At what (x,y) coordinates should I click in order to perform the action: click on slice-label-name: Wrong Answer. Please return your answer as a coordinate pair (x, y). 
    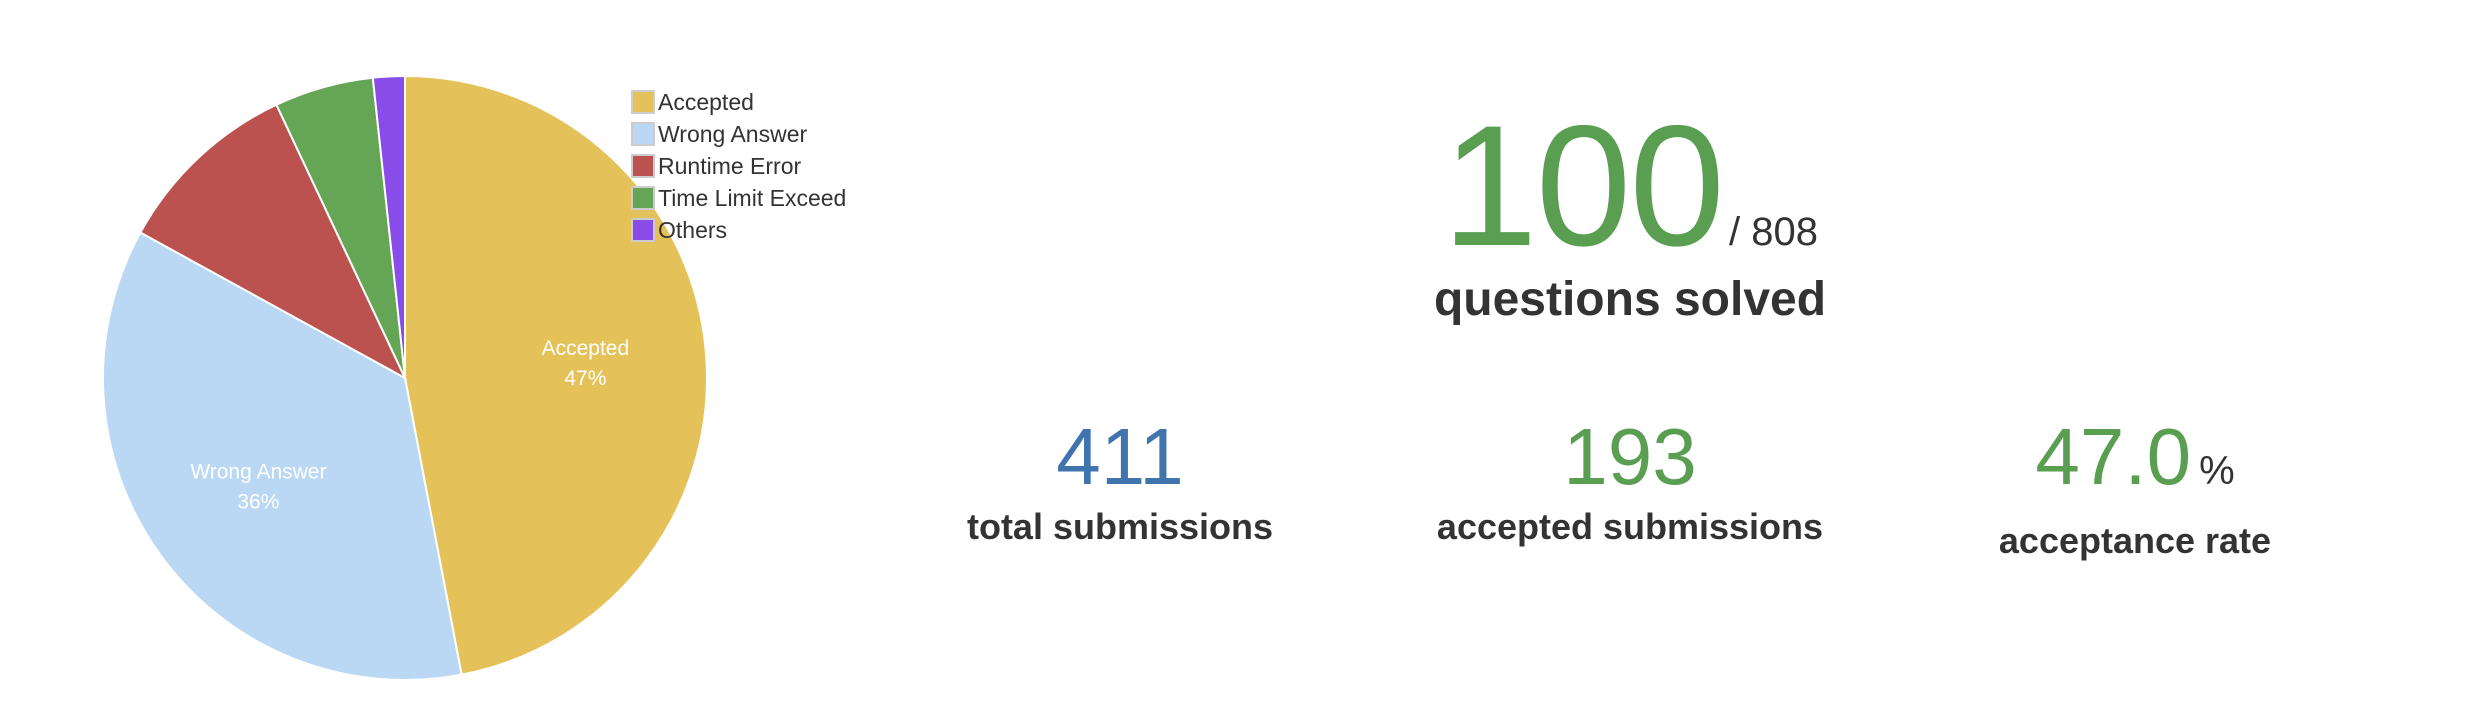
    Looking at the image, I should click on (258, 472).